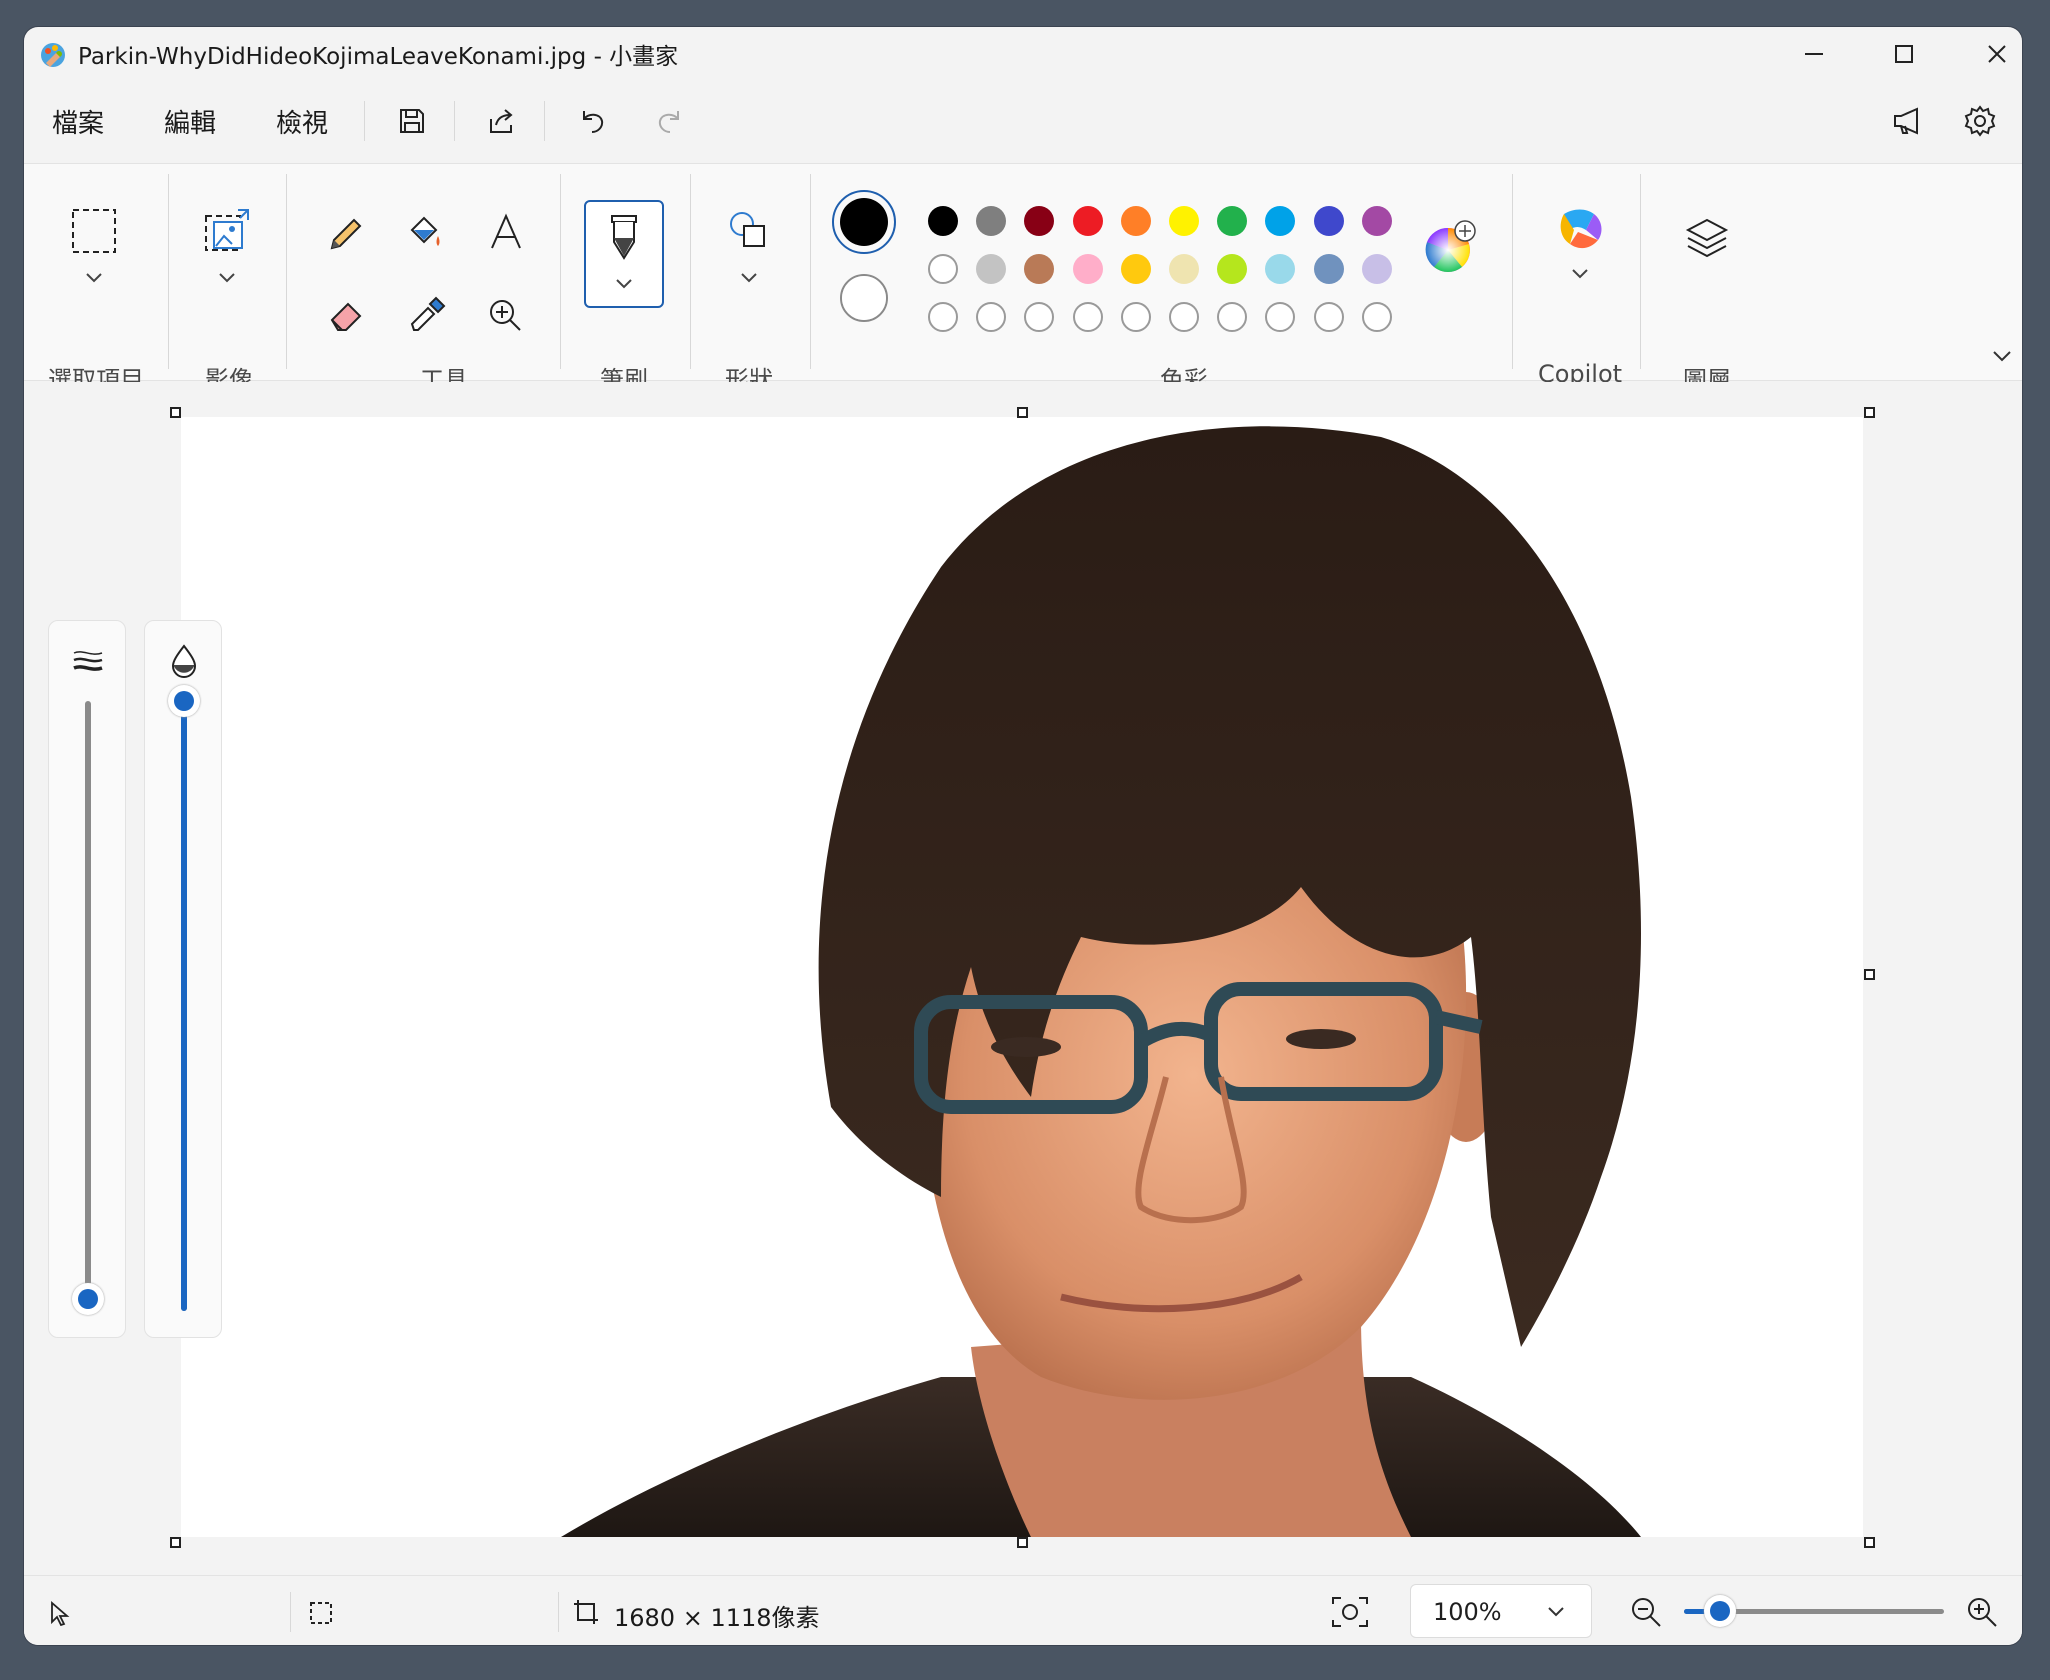 This screenshot has width=2050, height=1680. I want to click on shapes-button, so click(749, 253).